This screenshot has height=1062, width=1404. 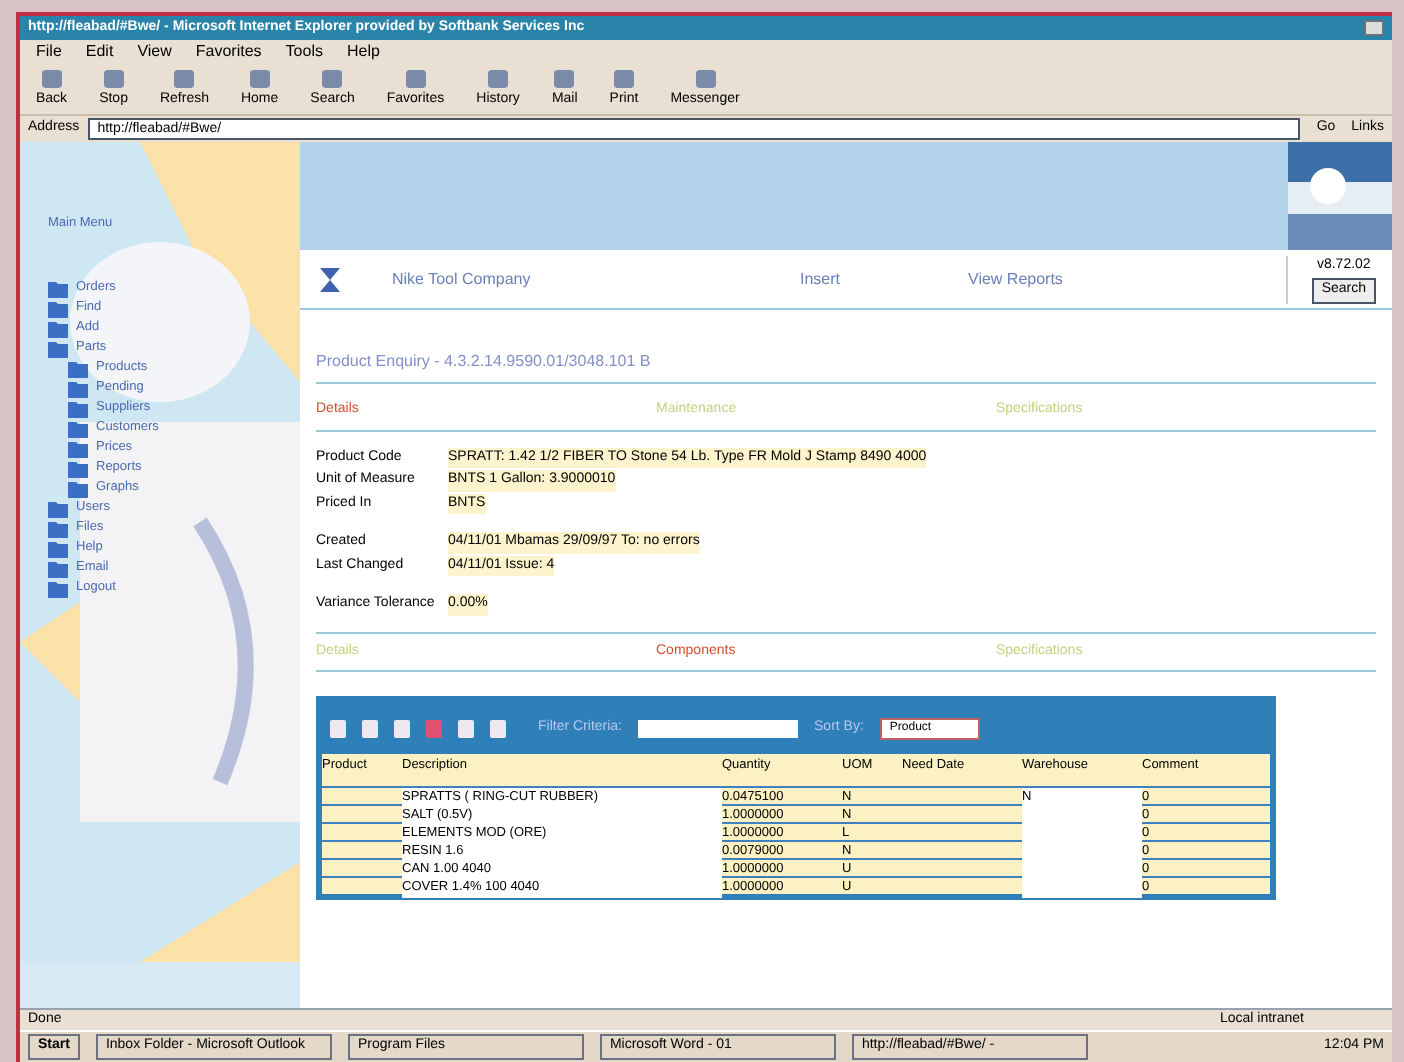 What do you see at coordinates (462, 279) in the screenshot?
I see `company-name: Nike Tool Company` at bounding box center [462, 279].